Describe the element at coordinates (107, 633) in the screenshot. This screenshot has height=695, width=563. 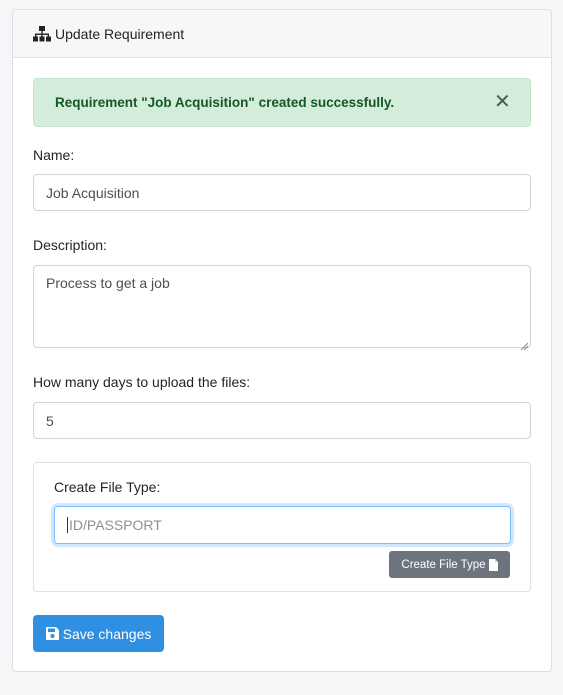
I see `save-changes-label: Save changes` at that location.